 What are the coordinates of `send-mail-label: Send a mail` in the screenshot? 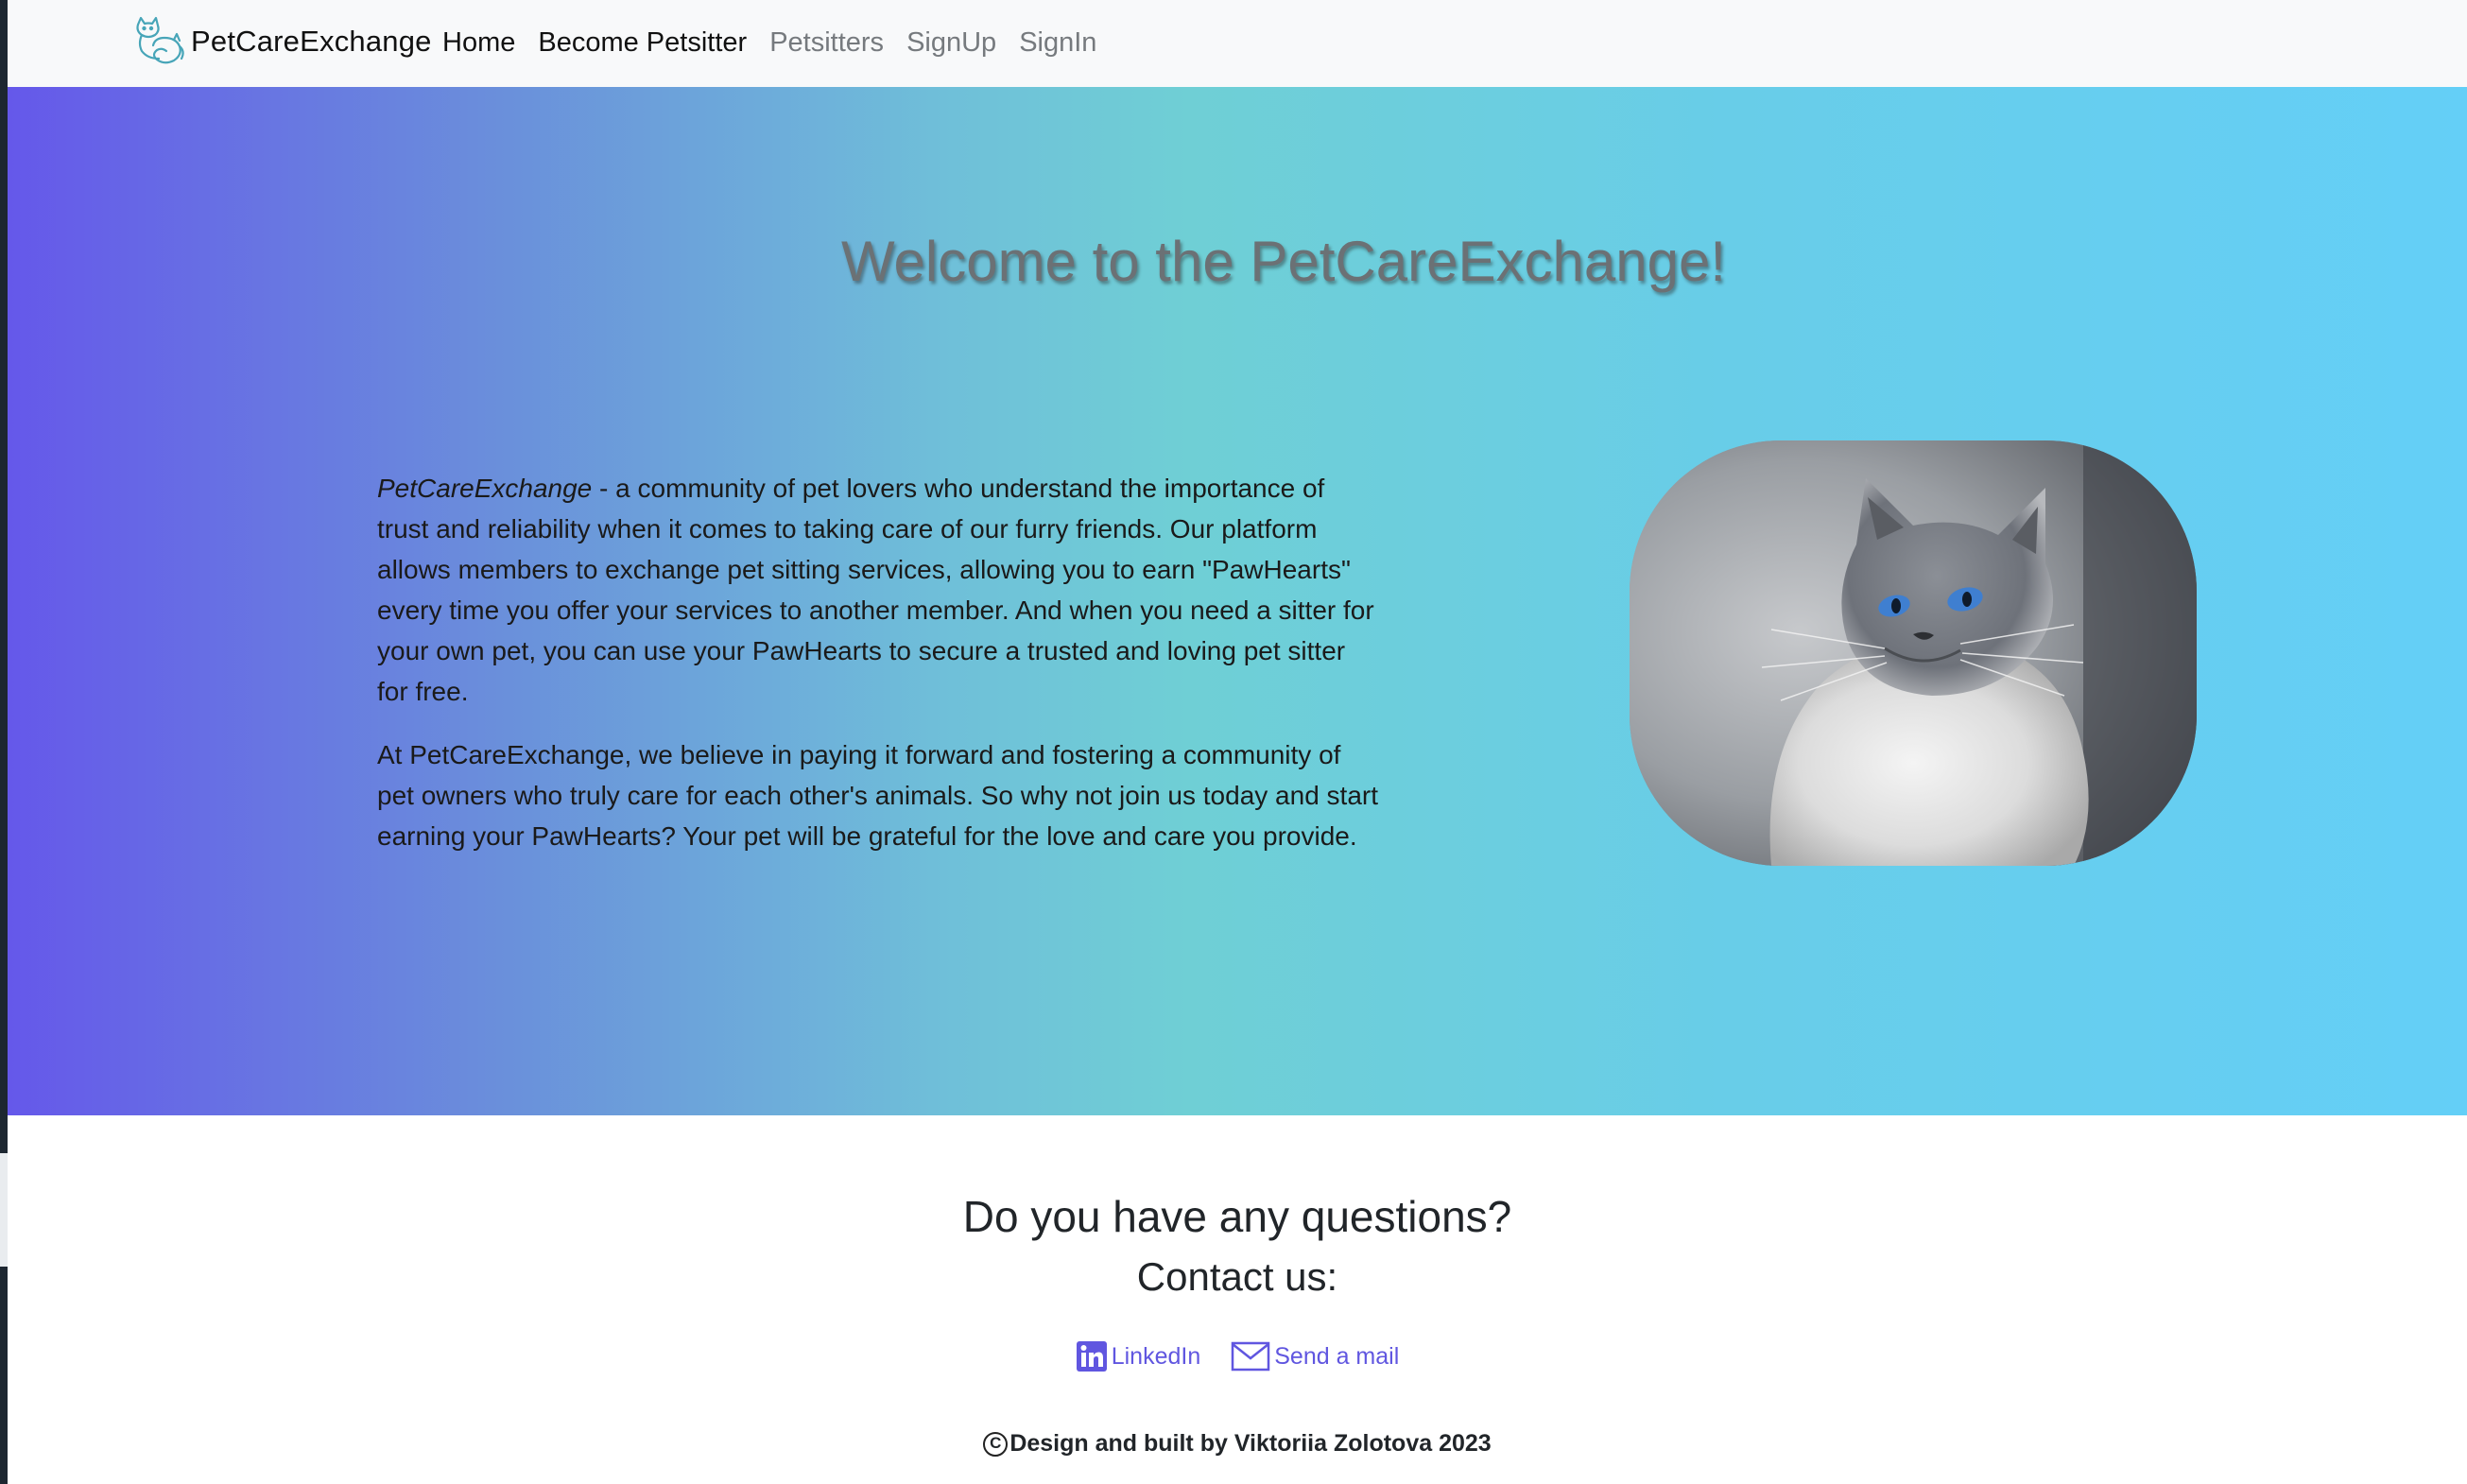 It's located at (1337, 1356).